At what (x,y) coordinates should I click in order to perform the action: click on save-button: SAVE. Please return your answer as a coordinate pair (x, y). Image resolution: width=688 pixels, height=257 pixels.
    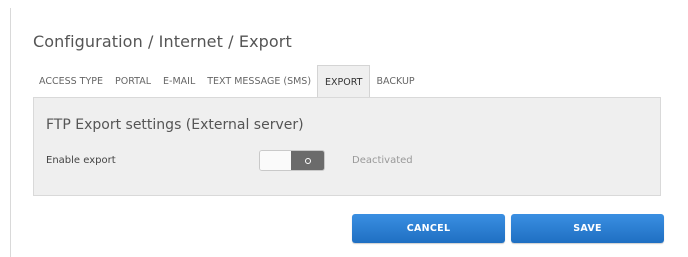
    Looking at the image, I should click on (587, 228).